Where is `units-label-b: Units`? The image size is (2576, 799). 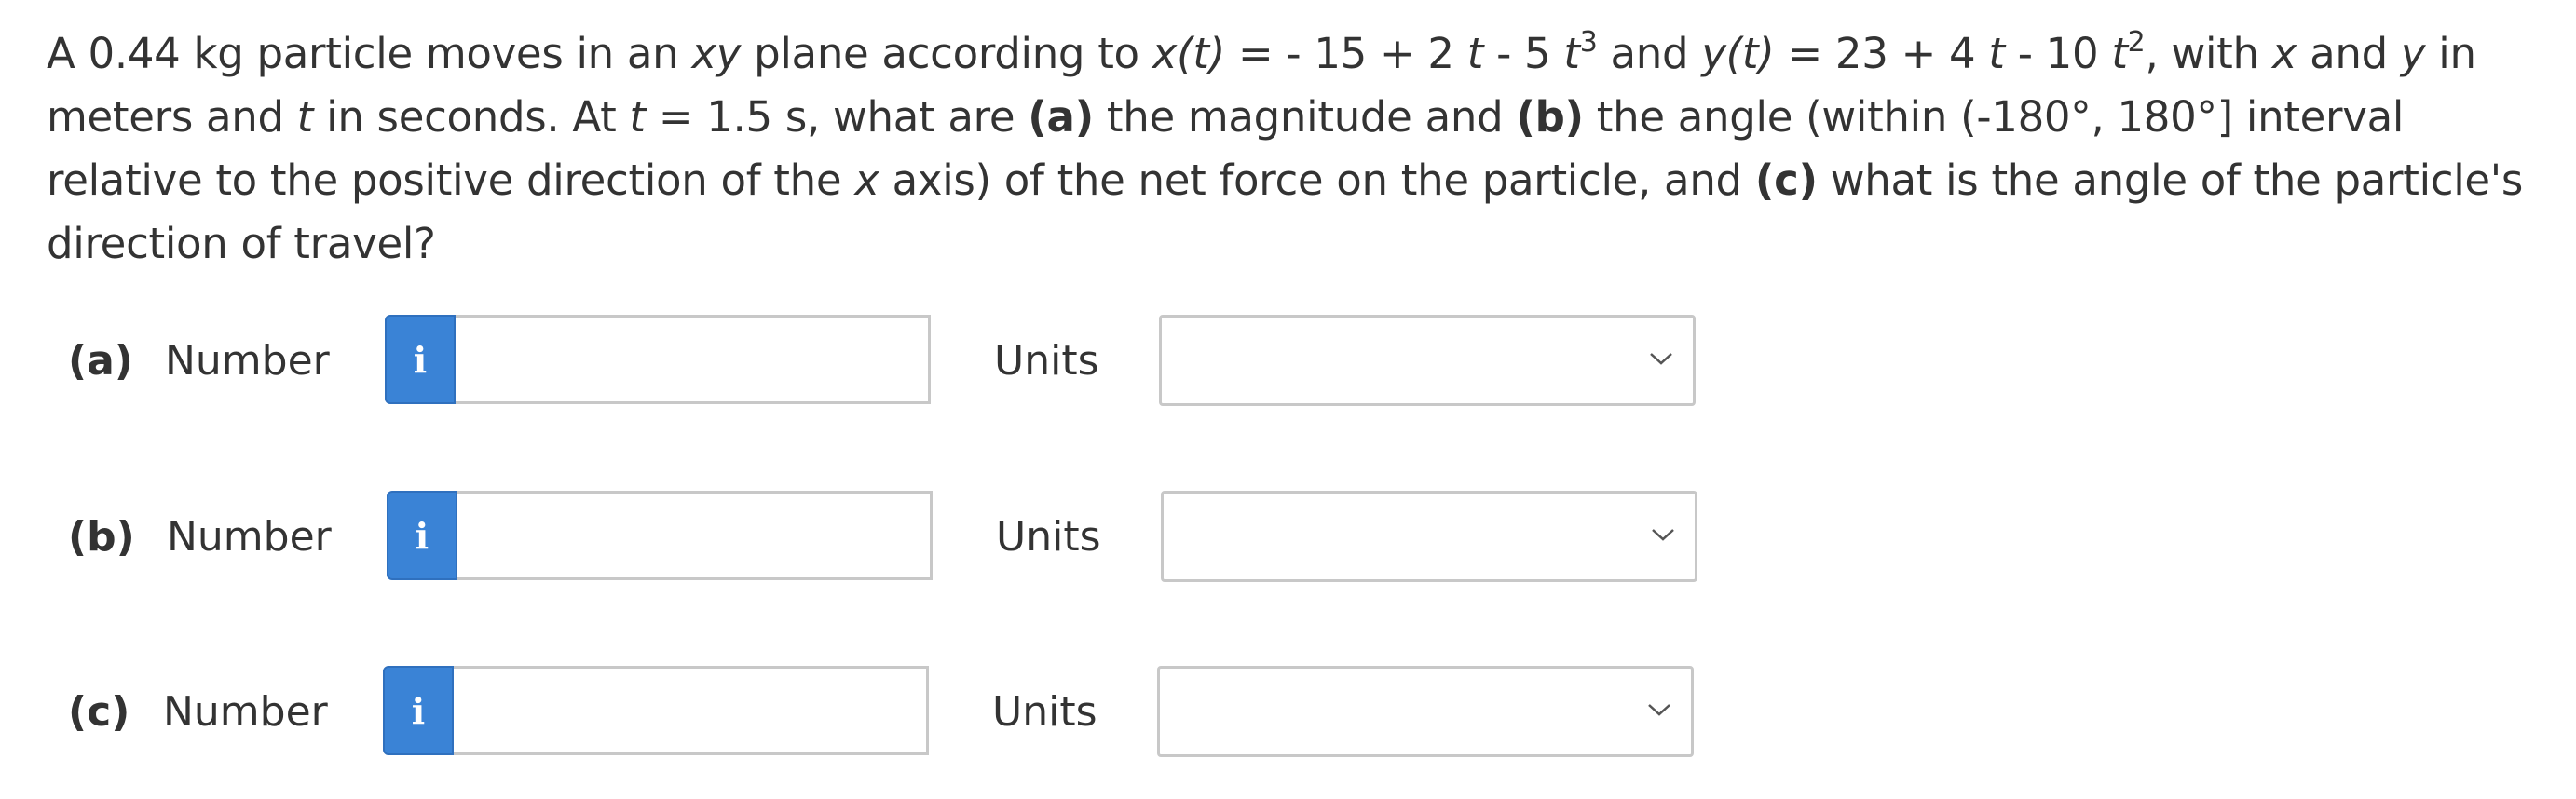
units-label-b: Units is located at coordinates (1048, 537).